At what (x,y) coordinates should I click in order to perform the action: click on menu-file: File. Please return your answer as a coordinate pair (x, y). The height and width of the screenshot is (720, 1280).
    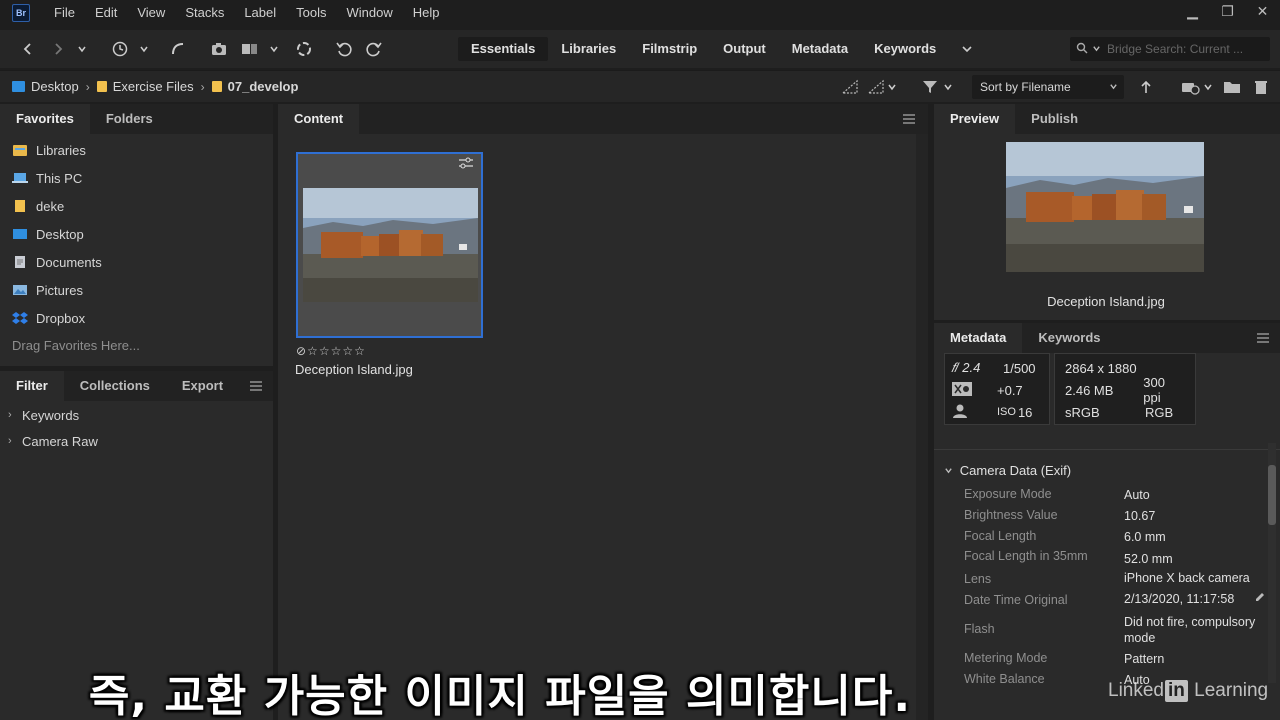
    Looking at the image, I should click on (64, 13).